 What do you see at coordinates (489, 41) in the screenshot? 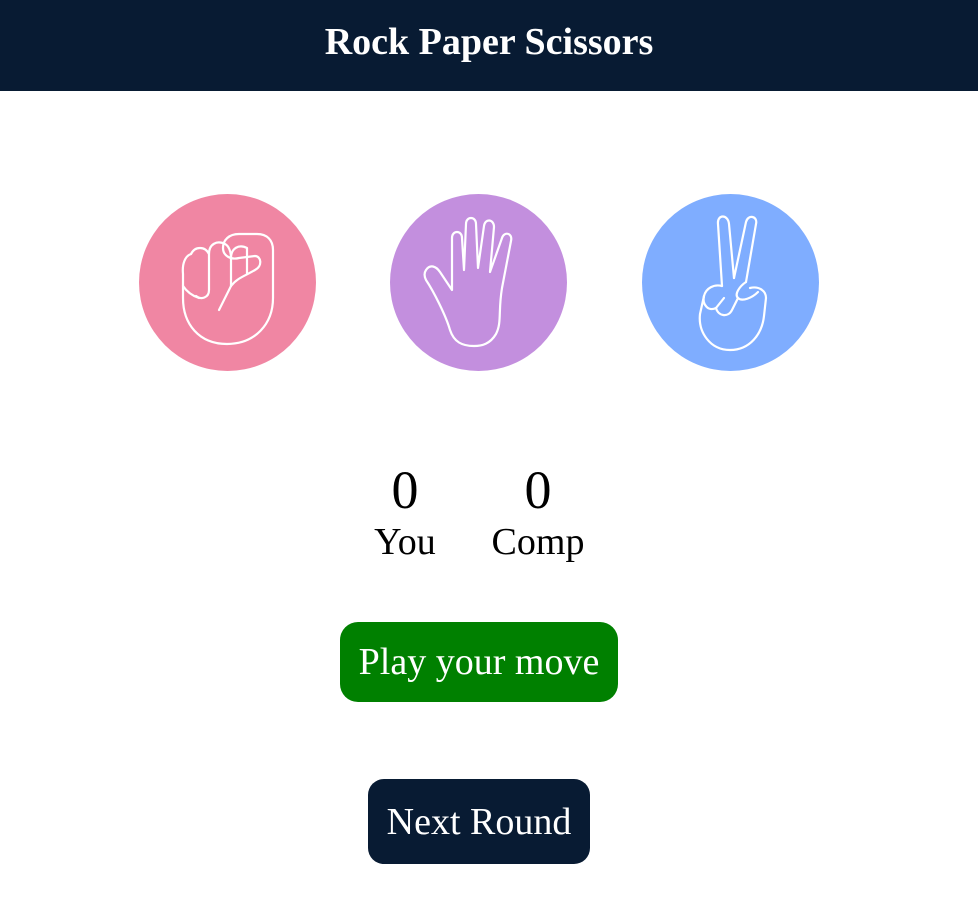
I see `page-title: Rock Paper Scissors` at bounding box center [489, 41].